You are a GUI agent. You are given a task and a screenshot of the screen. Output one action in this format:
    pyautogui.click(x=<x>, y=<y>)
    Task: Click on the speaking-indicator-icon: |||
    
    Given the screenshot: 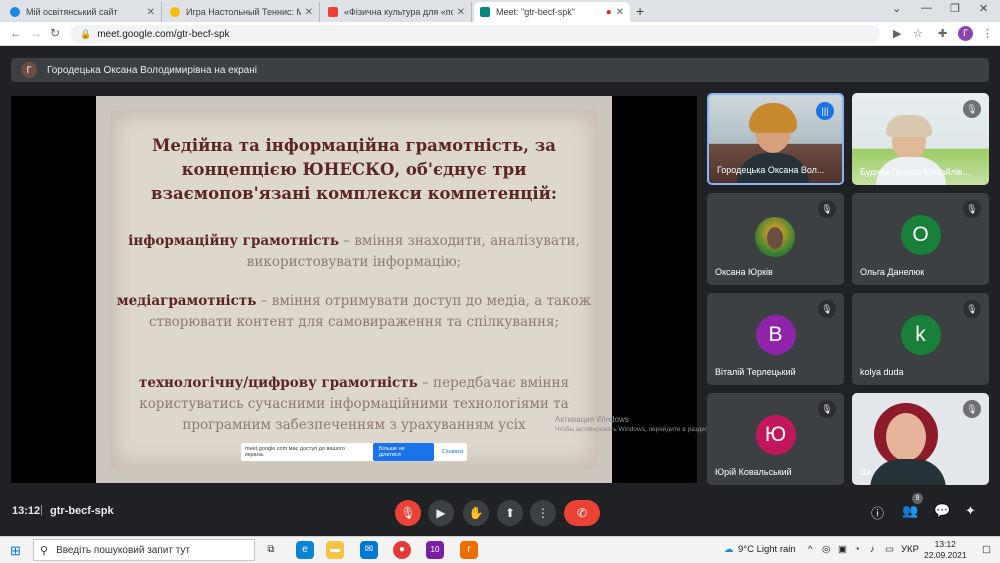 What is the action you would take?
    pyautogui.click(x=825, y=111)
    